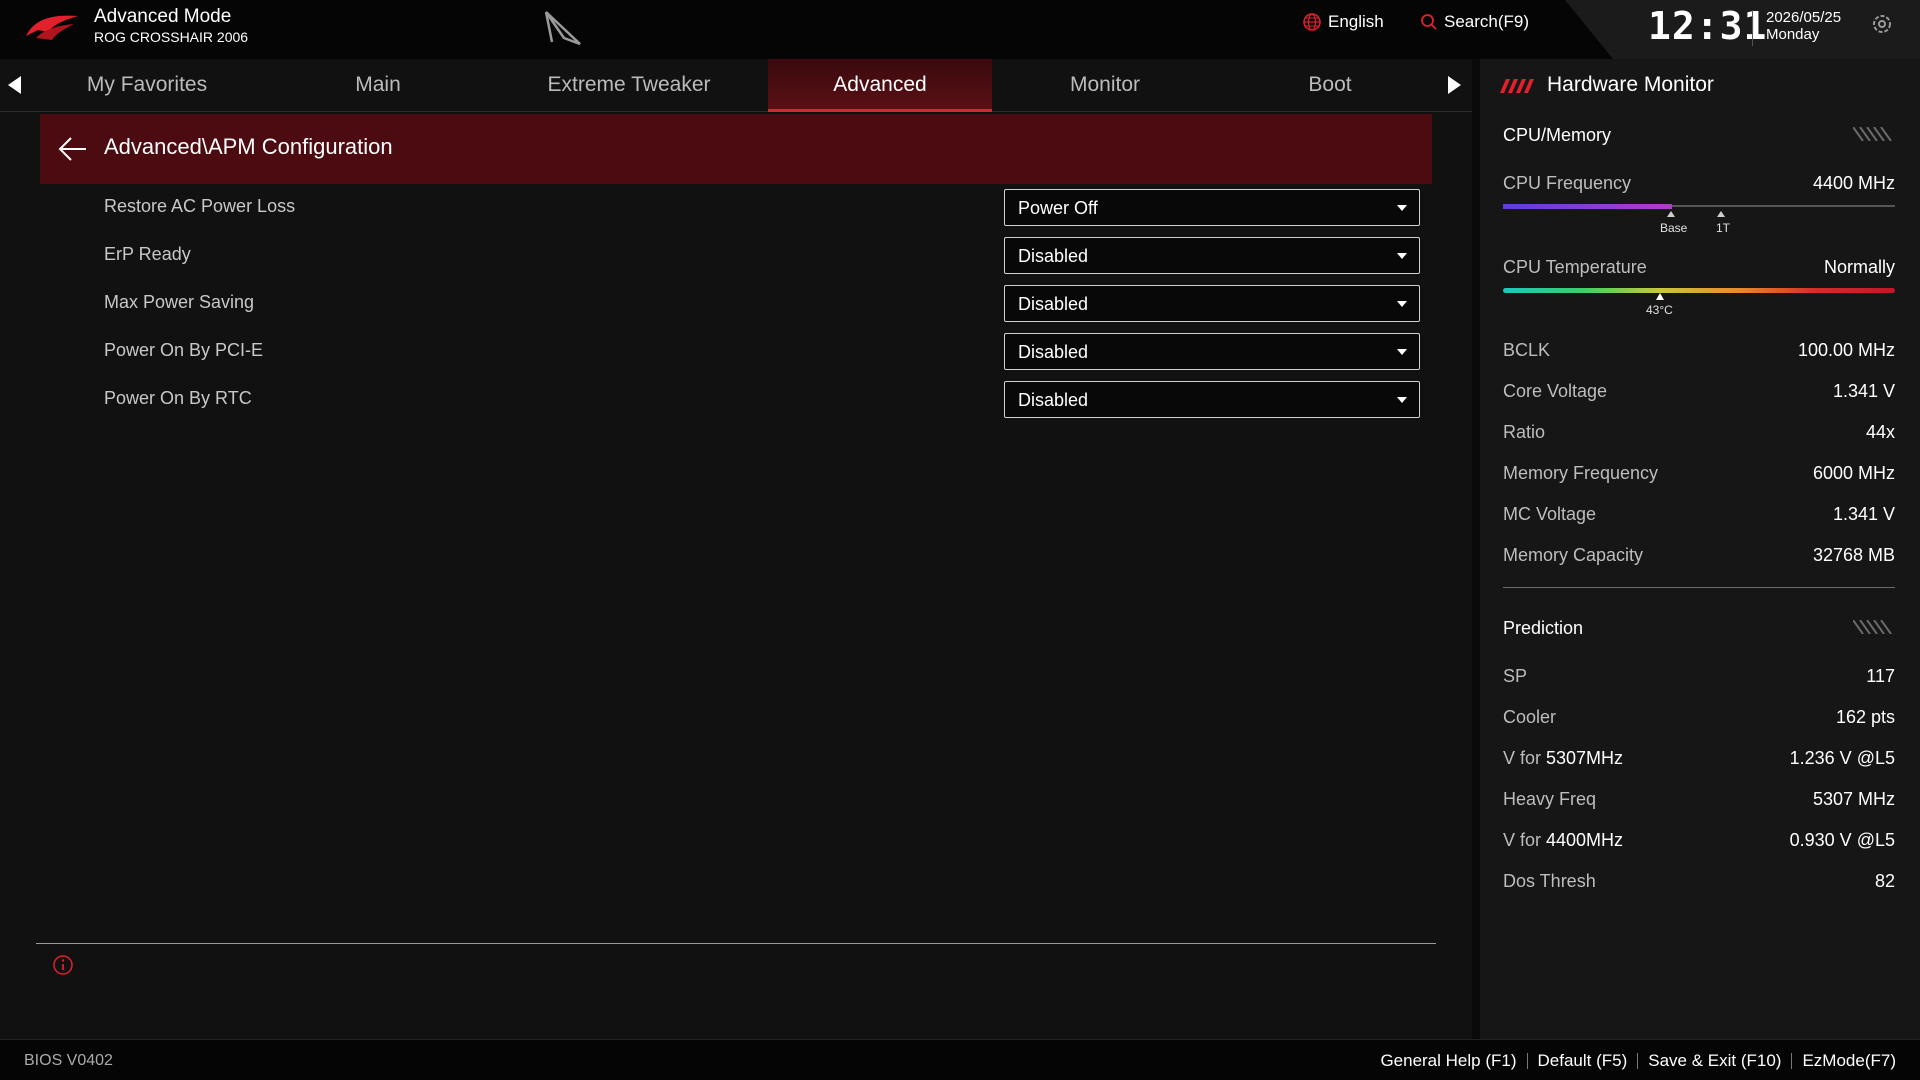 This screenshot has width=1920, height=1080. What do you see at coordinates (1853, 183) in the screenshot?
I see `cpu-frequency-value: 4400 MHz` at bounding box center [1853, 183].